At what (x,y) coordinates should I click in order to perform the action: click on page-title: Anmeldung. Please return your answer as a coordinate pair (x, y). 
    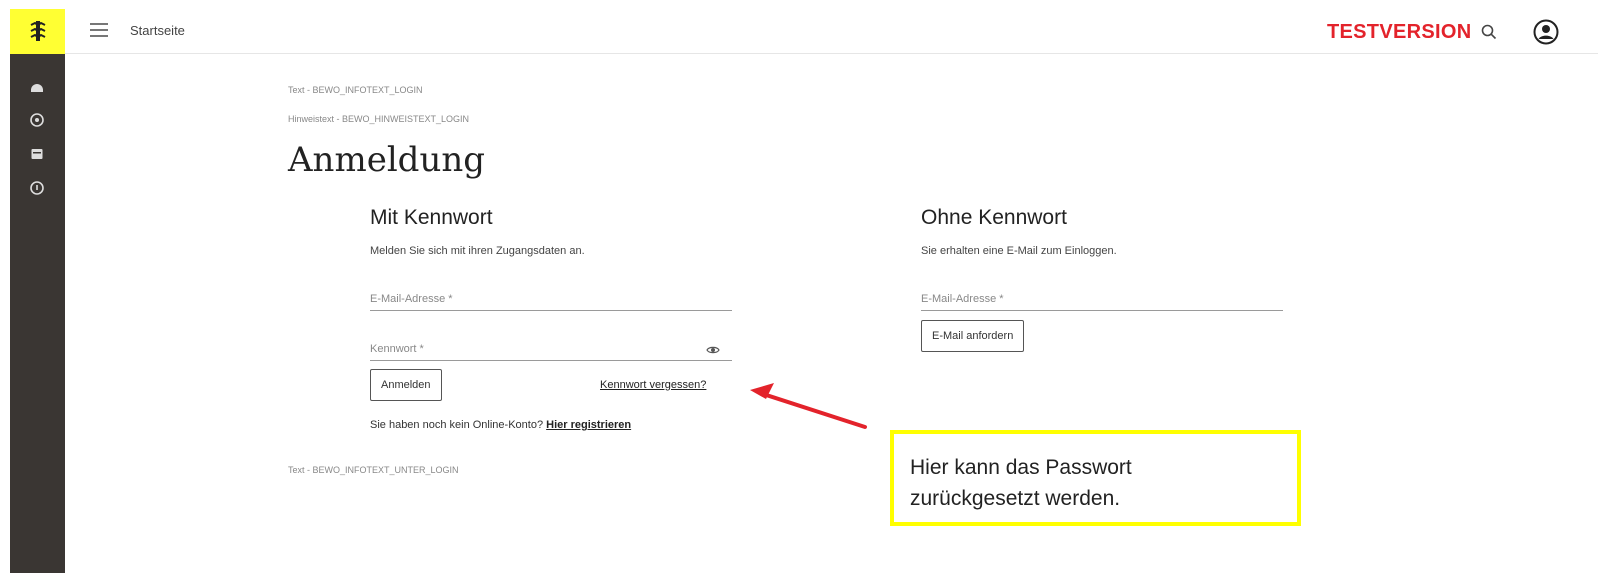
    Looking at the image, I should click on (387, 160).